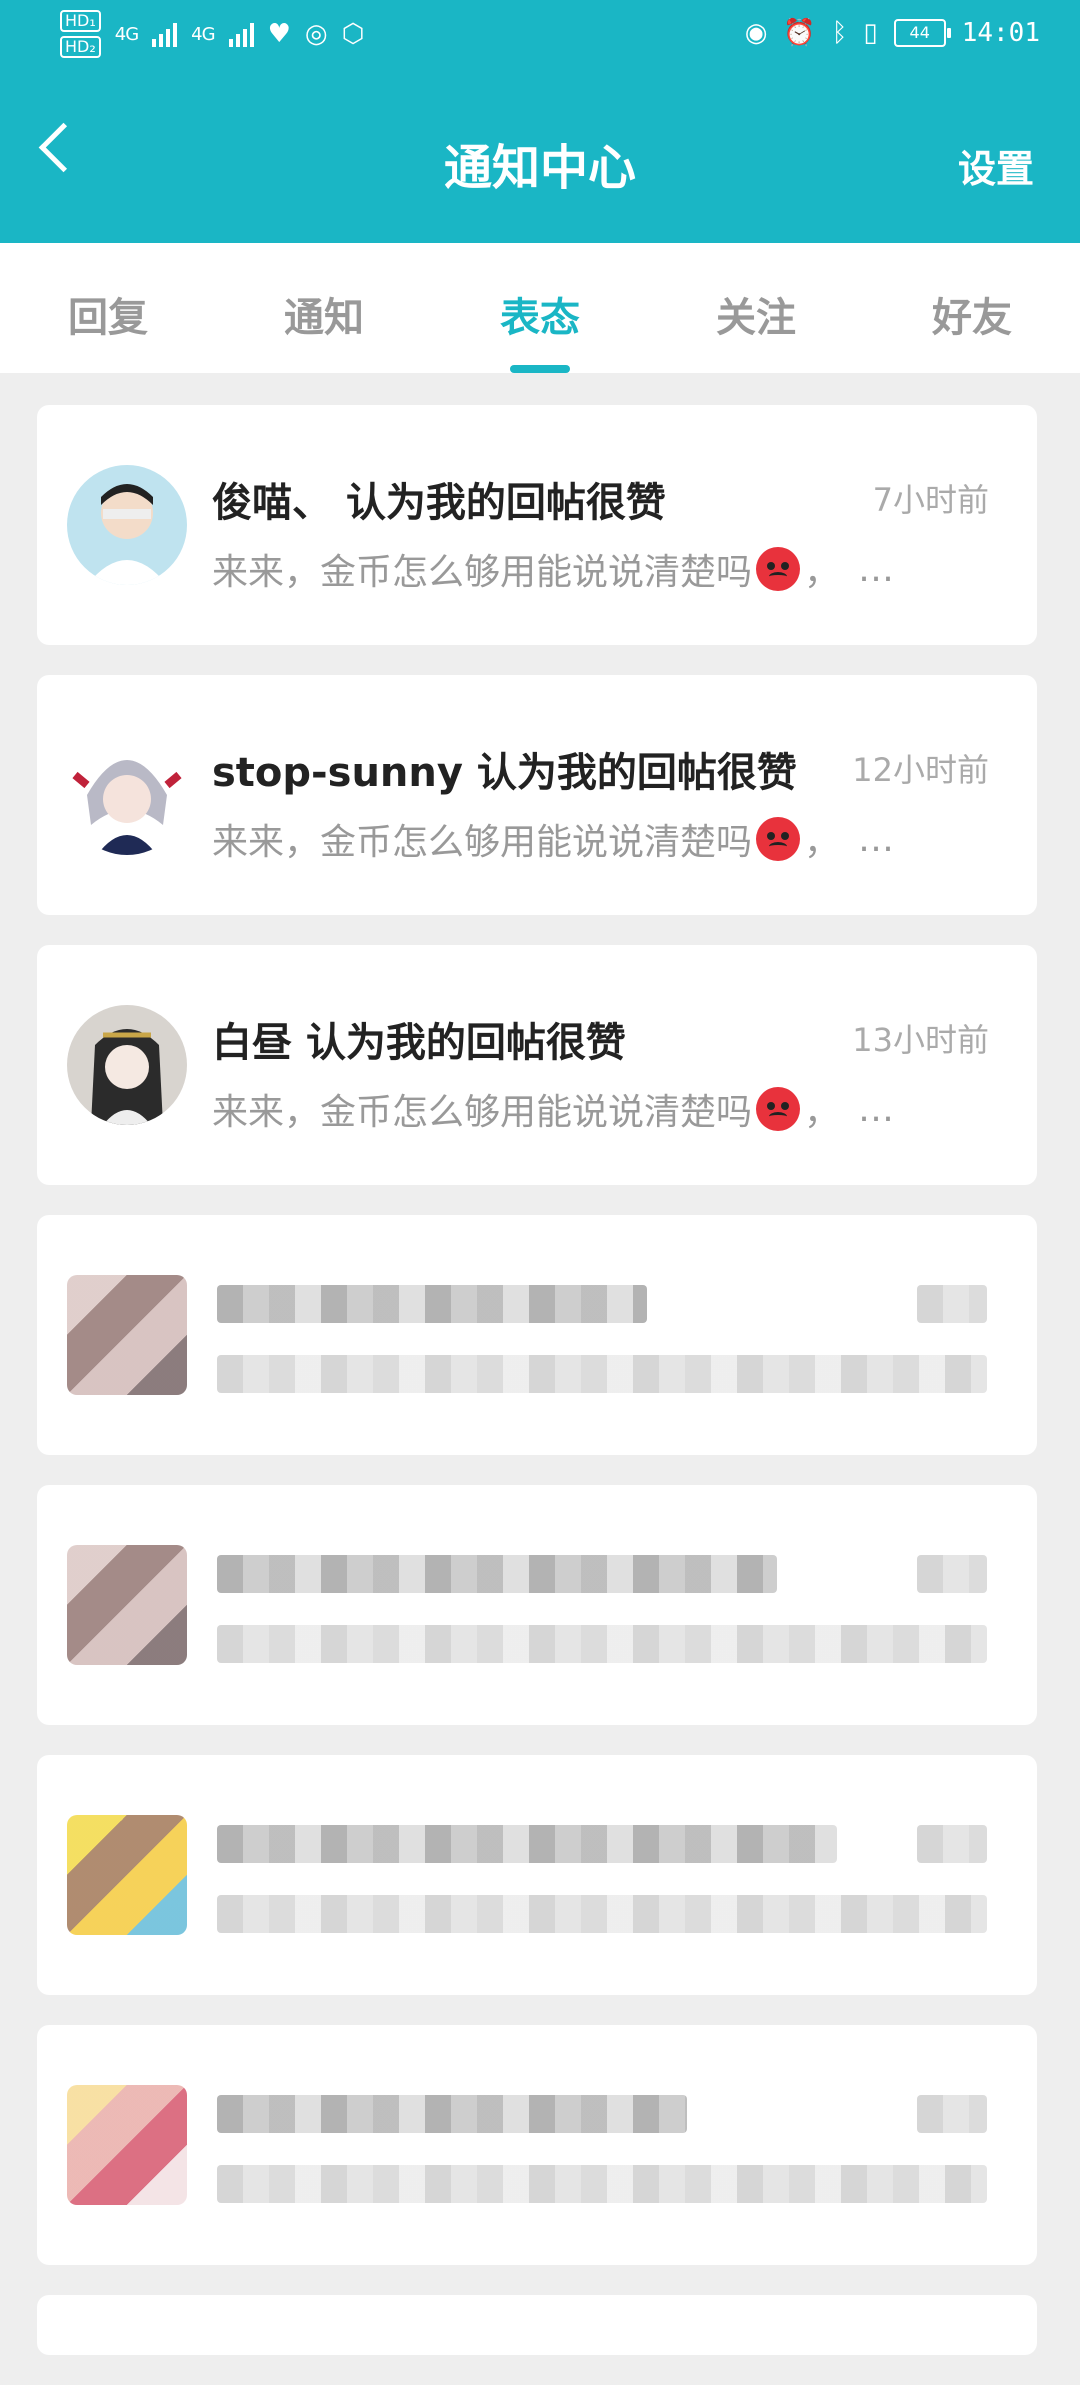 The height and width of the screenshot is (2385, 1080). I want to click on hd-badge-1: HD₁, so click(80, 21).